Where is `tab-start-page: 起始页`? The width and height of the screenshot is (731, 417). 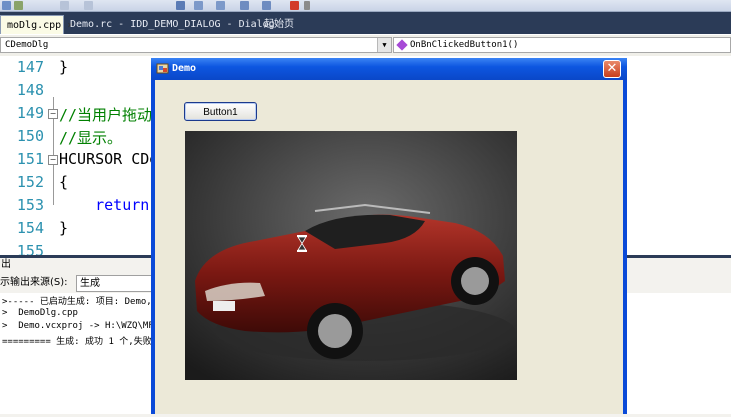 tab-start-page: 起始页 is located at coordinates (283, 24).